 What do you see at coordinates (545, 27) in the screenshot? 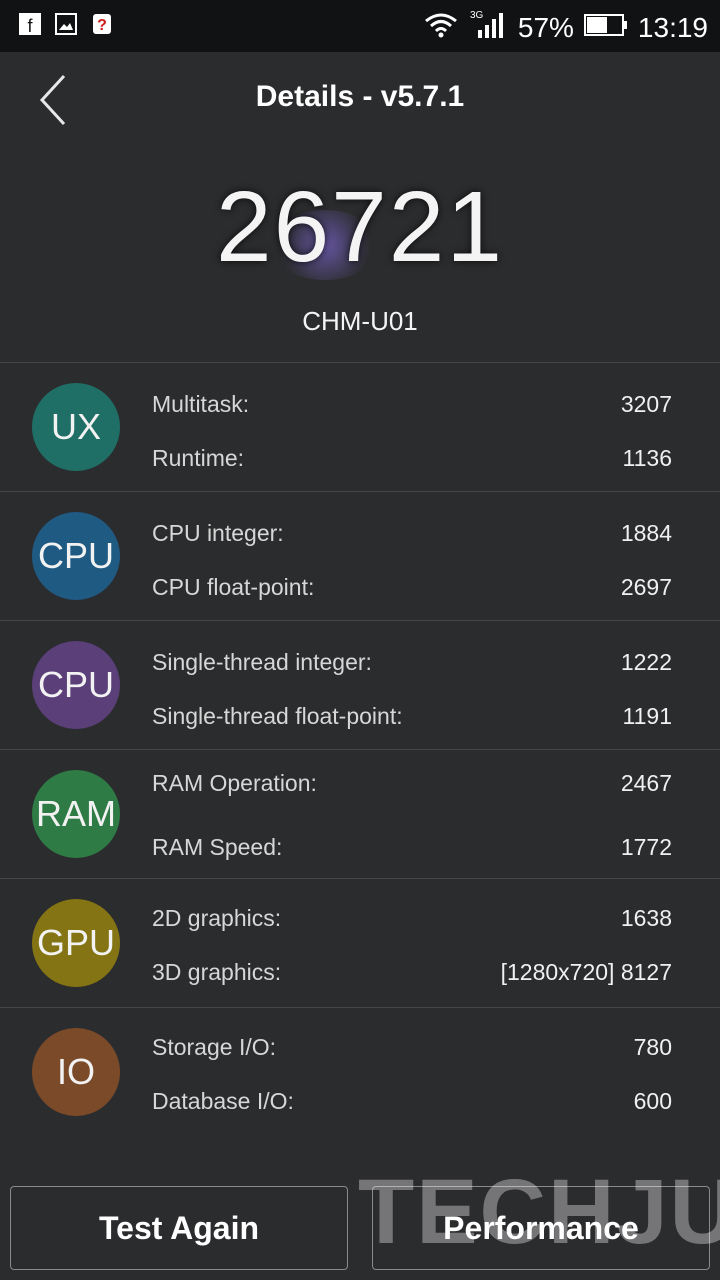
I see `battery-percent: 57%` at bounding box center [545, 27].